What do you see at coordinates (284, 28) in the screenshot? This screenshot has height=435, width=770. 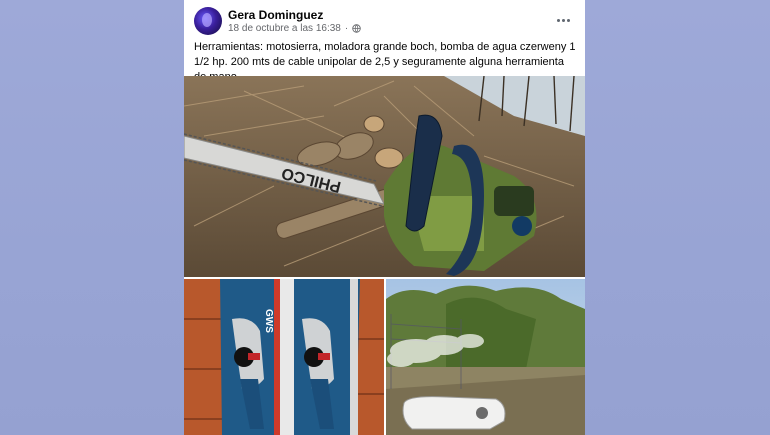 I see `timestamp: 18 de octubre a las 16:38` at bounding box center [284, 28].